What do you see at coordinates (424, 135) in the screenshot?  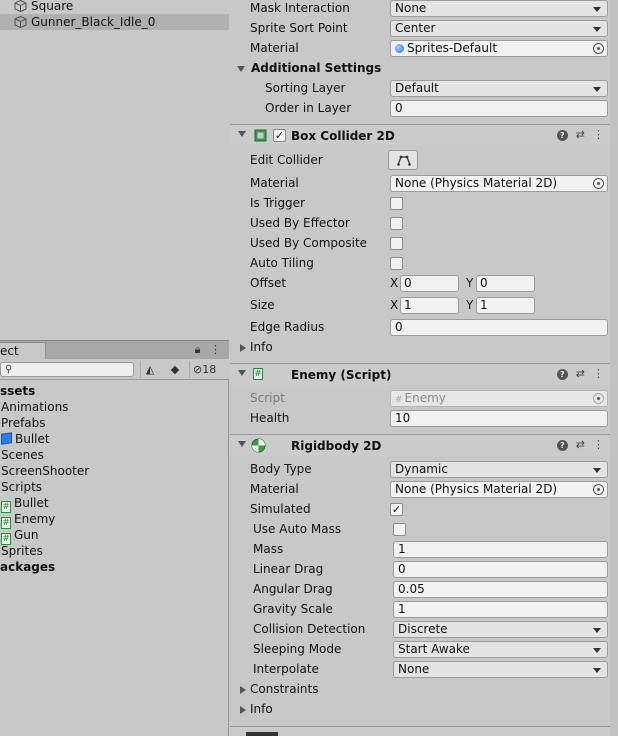 I see `box-collider-header: ✓ Box Collider 2D ? ⇄ ⋮` at bounding box center [424, 135].